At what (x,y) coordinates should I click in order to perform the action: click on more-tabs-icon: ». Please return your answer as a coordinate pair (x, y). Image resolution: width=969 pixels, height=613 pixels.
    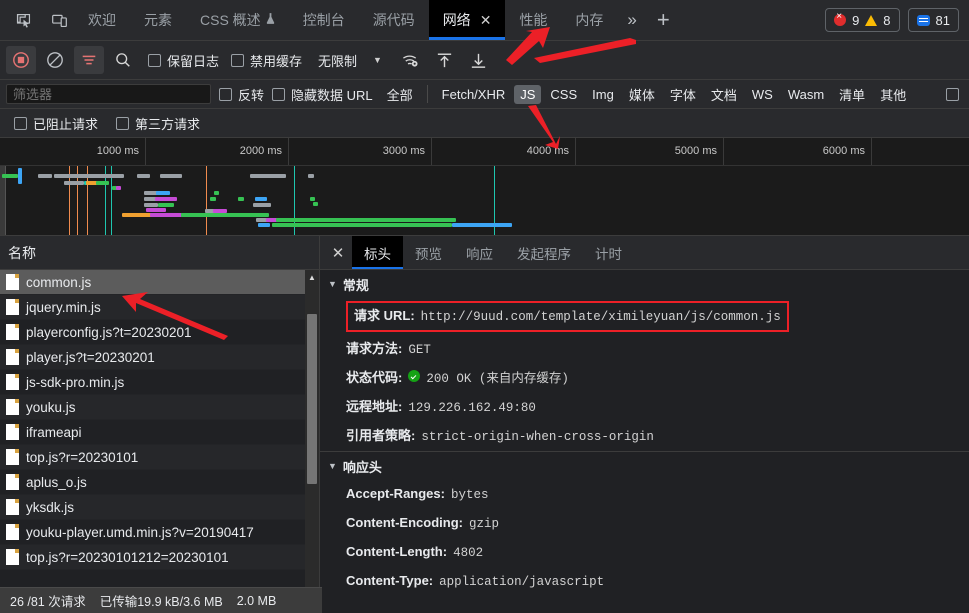
    Looking at the image, I should click on (631, 20).